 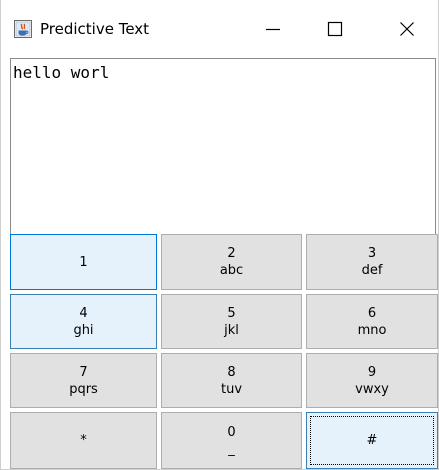 I want to click on key-5-letters: jkl, so click(x=231, y=330).